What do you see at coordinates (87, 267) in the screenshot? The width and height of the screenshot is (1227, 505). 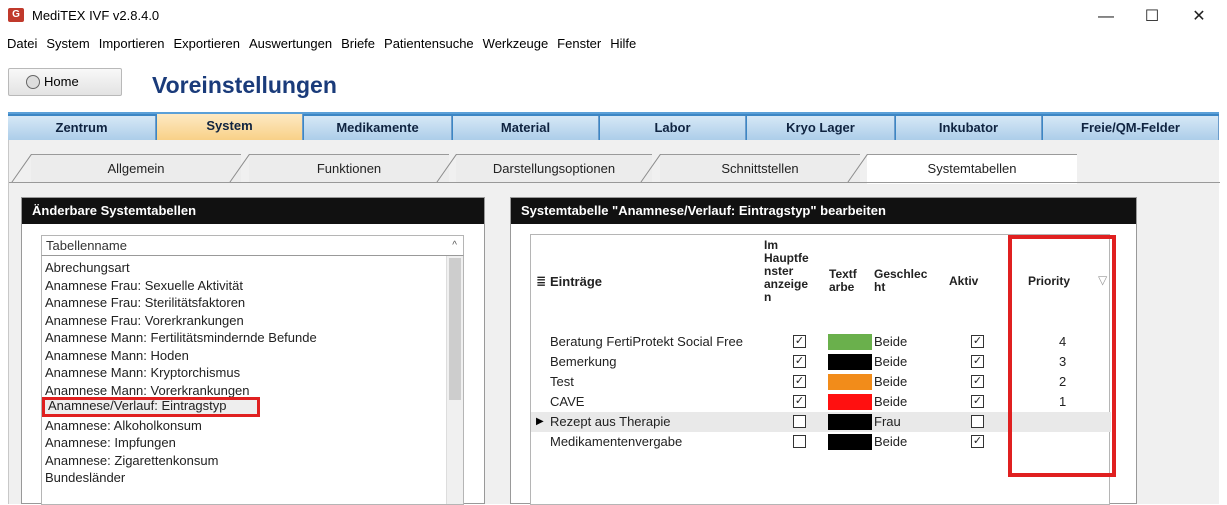 I see `table-list-item: Abrechungsart` at bounding box center [87, 267].